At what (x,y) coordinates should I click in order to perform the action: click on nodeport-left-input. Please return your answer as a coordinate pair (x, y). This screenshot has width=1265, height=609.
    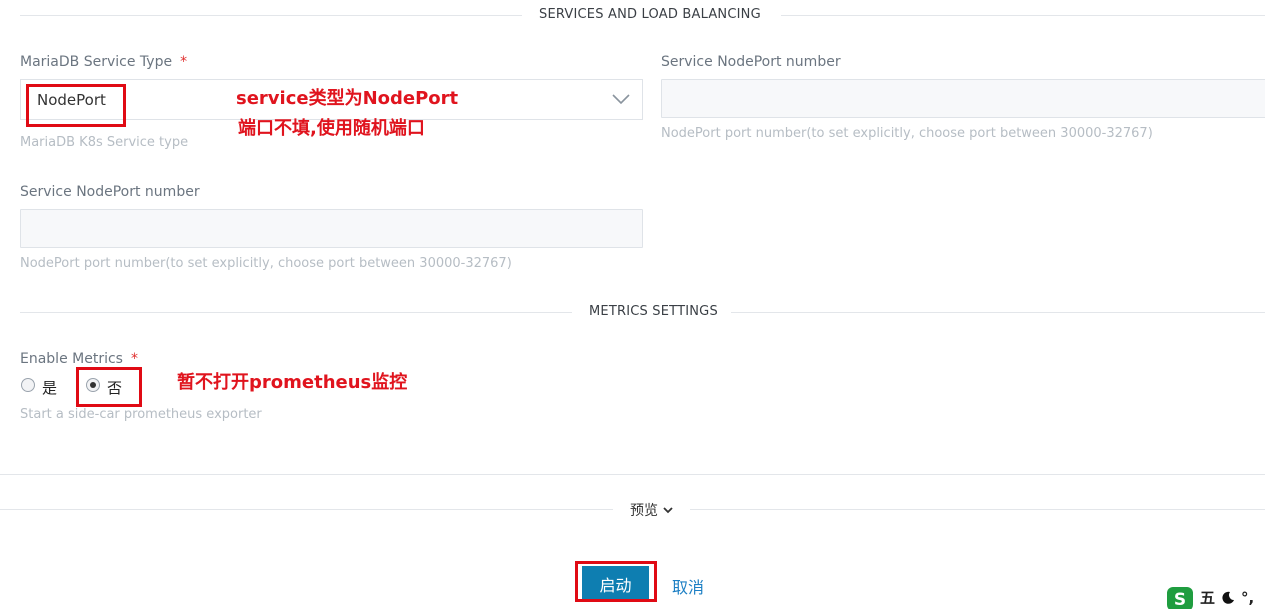
    Looking at the image, I should click on (331, 228).